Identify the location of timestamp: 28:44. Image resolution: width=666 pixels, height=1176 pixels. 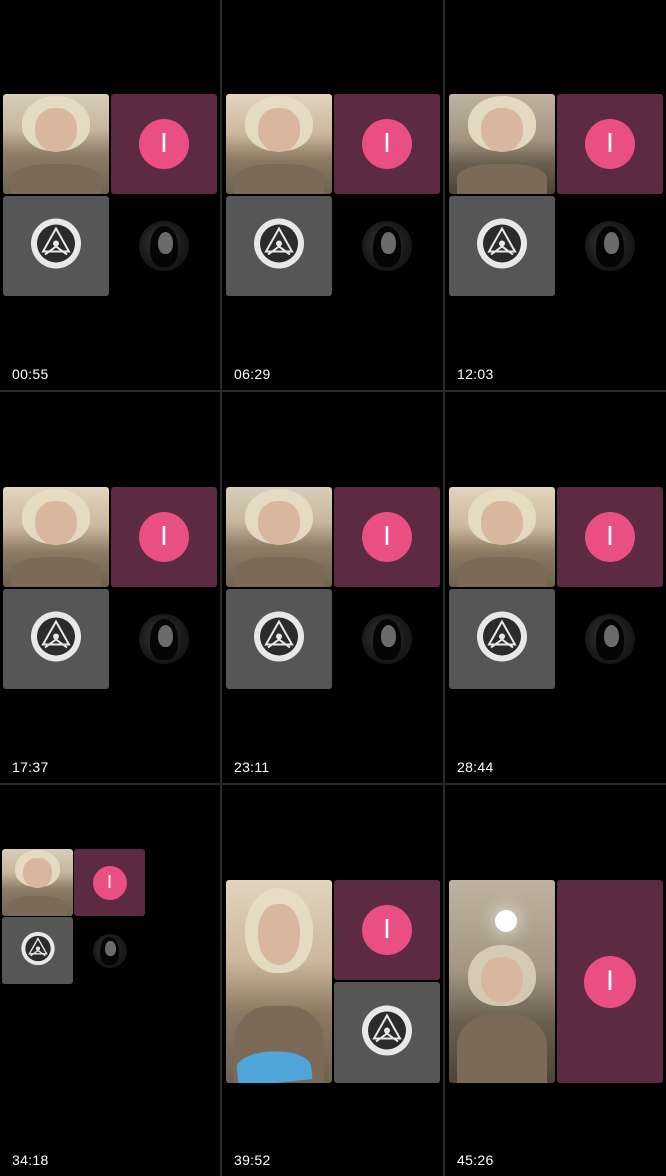
(475, 767).